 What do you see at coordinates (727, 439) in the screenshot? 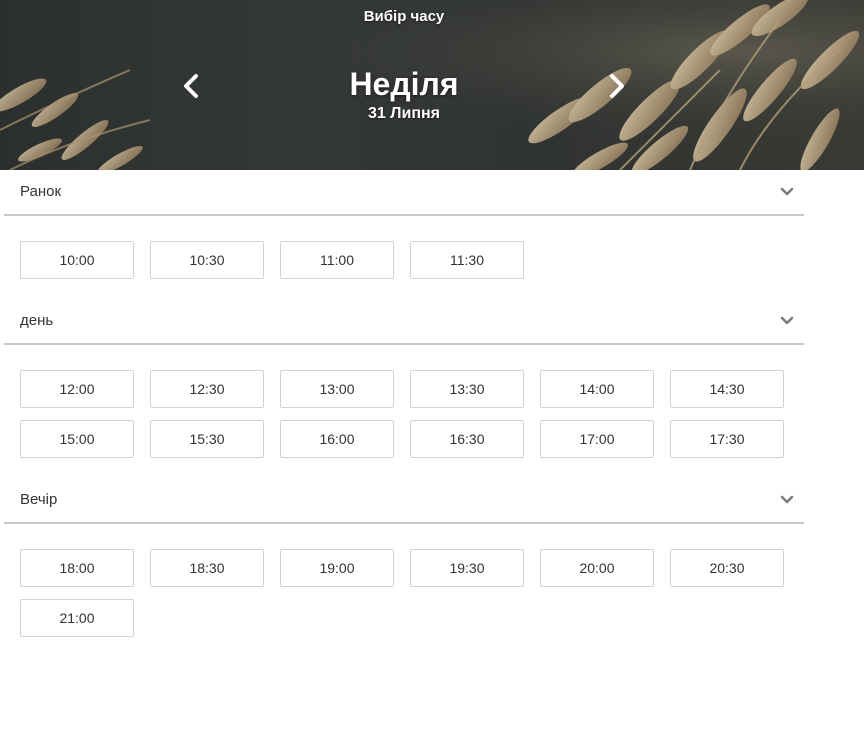
I see `time-slot: 17:30` at bounding box center [727, 439].